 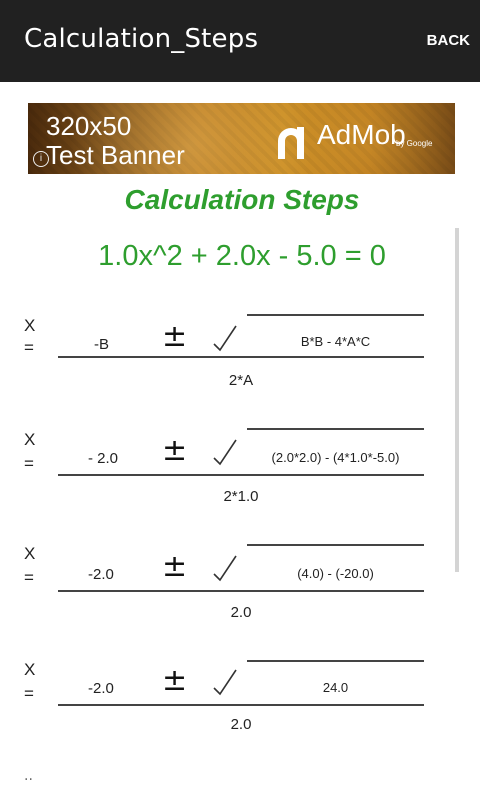 What do you see at coordinates (141, 39) in the screenshot?
I see `screen-title: Calculation_Steps` at bounding box center [141, 39].